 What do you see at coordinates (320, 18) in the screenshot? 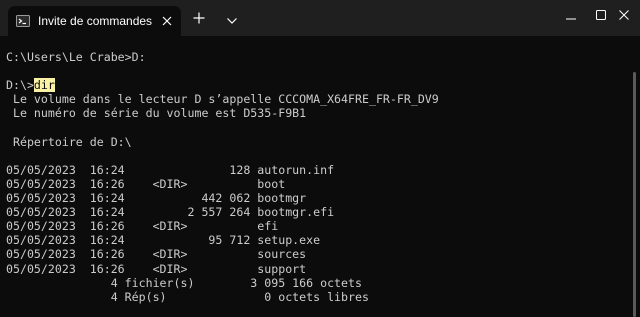
I see `title-bar: Invite de commandes` at bounding box center [320, 18].